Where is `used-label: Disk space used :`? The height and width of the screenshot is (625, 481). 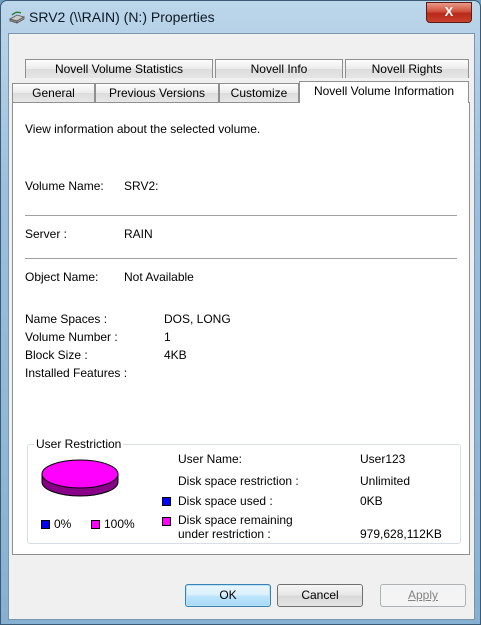
used-label: Disk space used : is located at coordinates (225, 501).